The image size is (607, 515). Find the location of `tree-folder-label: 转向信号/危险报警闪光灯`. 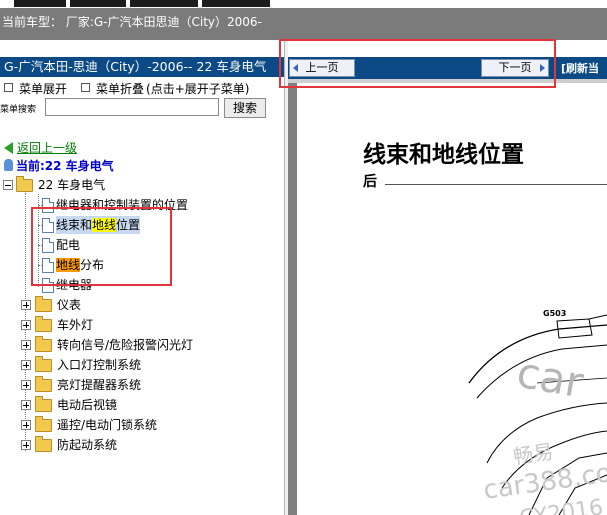

tree-folder-label: 转向信号/危险报警闪光灯 is located at coordinates (125, 345).